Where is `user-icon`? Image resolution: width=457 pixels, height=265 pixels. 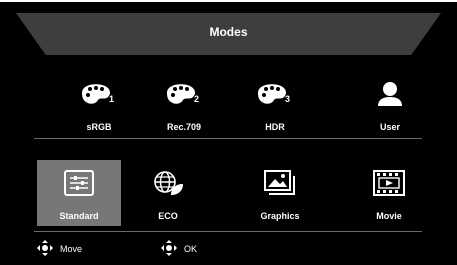 user-icon is located at coordinates (390, 94).